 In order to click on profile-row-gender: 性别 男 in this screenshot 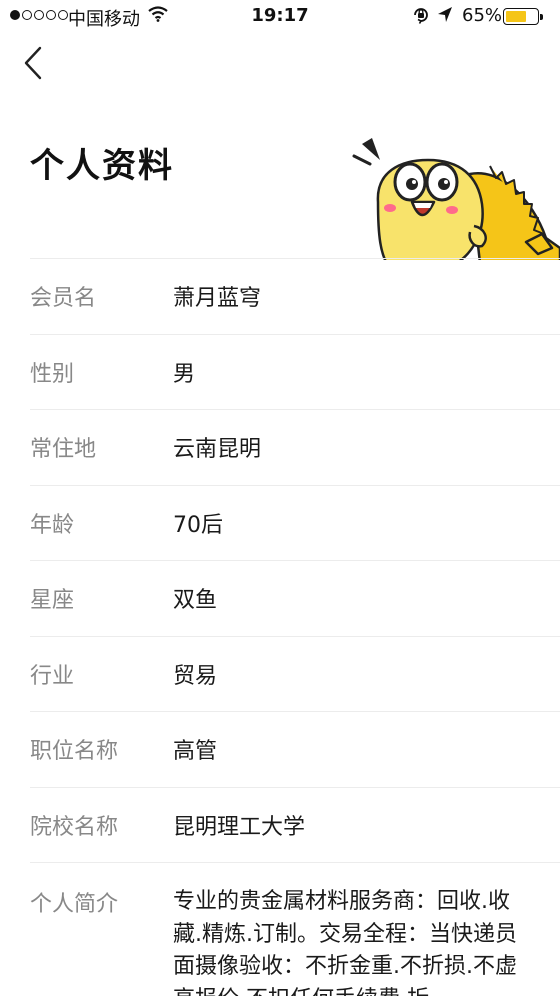, I will do `click(295, 371)`.